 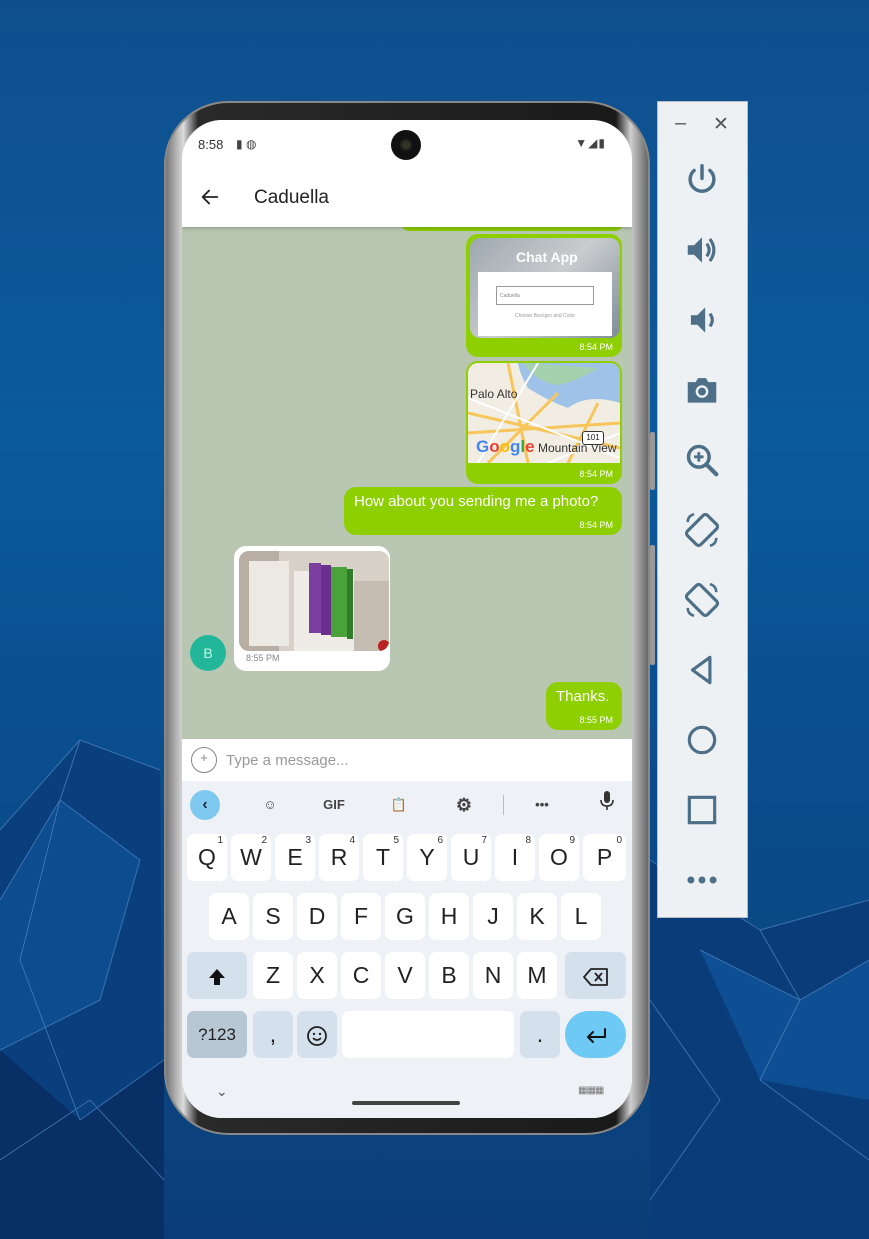 I want to click on screenshot-field: Caduella, so click(x=545, y=295).